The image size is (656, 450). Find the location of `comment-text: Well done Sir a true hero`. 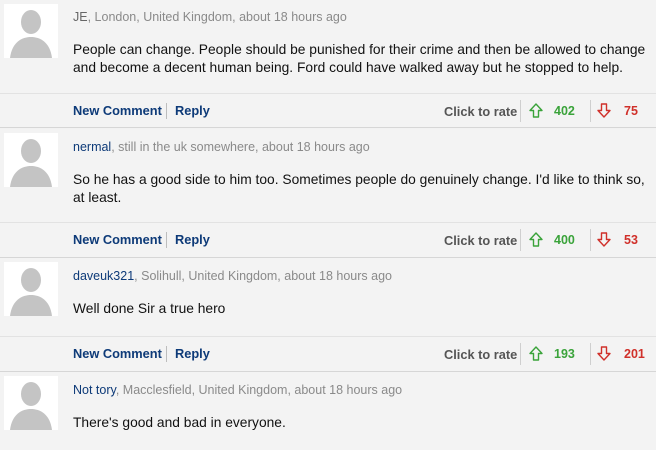

comment-text: Well done Sir a true hero is located at coordinates (149, 308).